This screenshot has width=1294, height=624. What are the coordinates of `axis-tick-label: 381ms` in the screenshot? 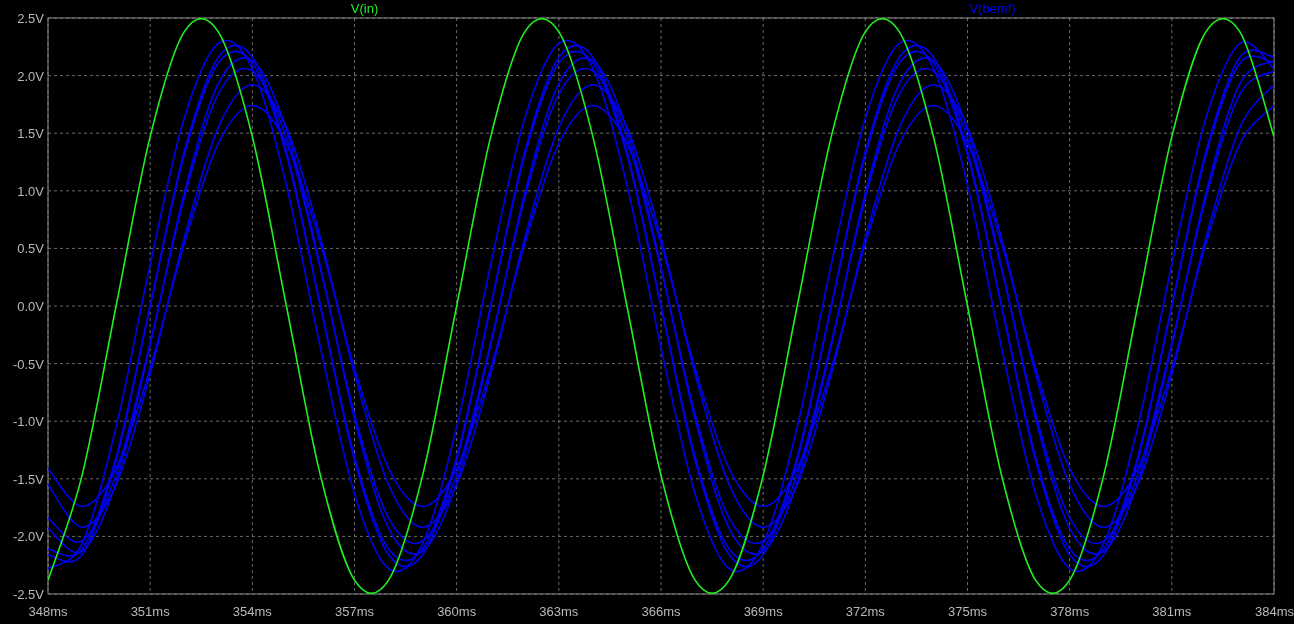 It's located at (1172, 611).